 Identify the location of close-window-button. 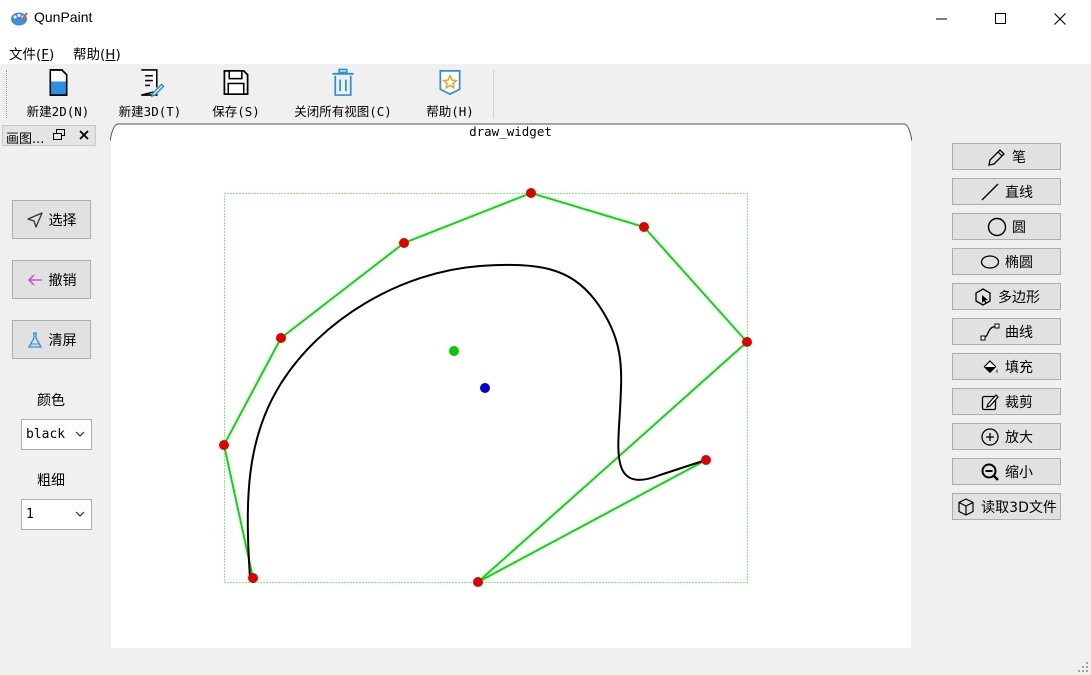
(1060, 19).